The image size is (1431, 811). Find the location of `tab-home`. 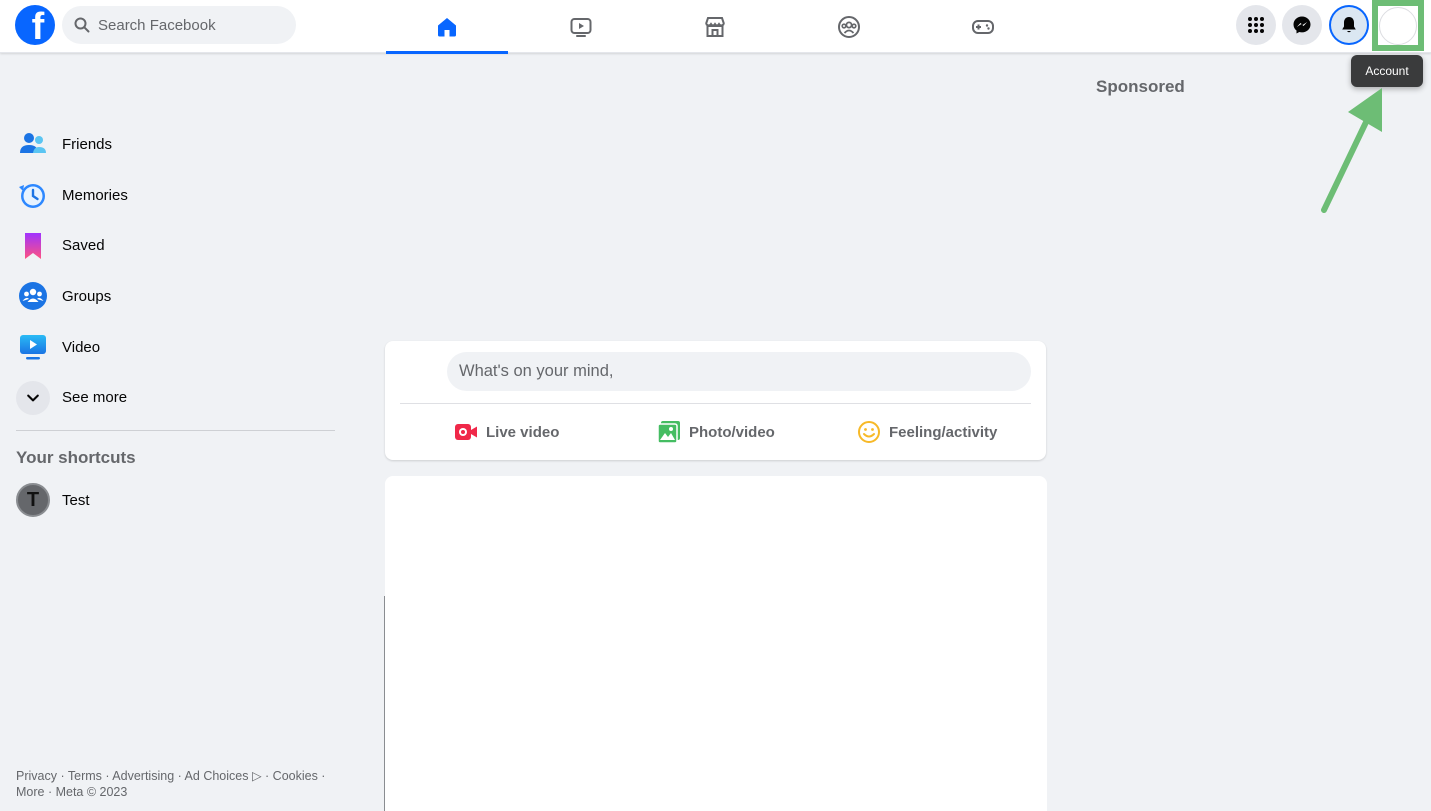

tab-home is located at coordinates (447, 27).